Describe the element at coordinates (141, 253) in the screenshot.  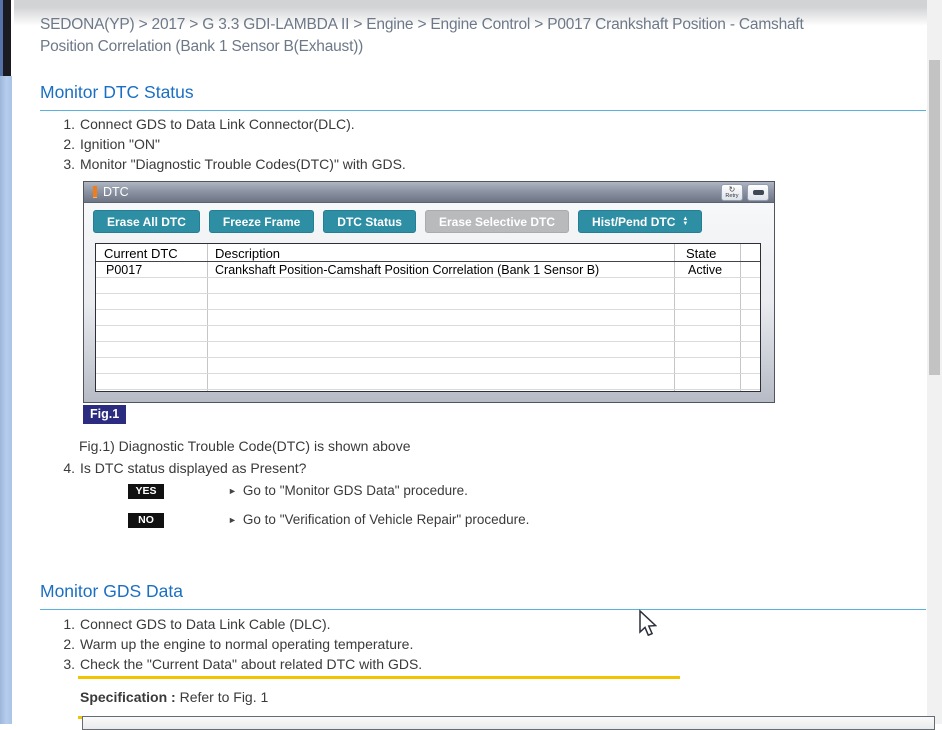
I see `column-header-current-dtc: Current DTC` at that location.